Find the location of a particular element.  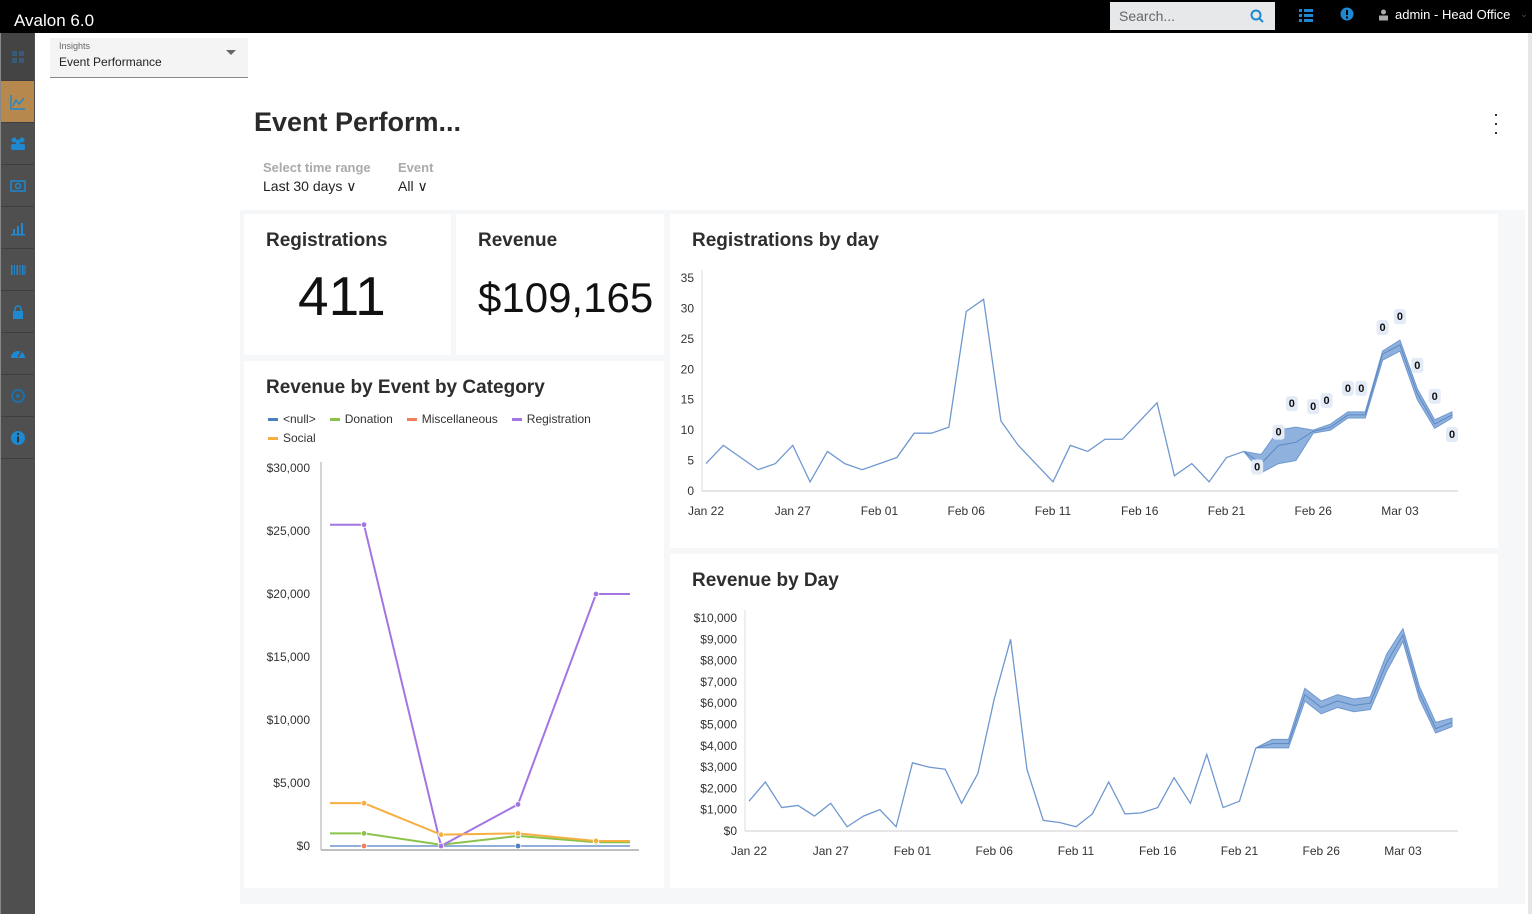

y-tick-label: $3,000 is located at coordinates (718, 767).